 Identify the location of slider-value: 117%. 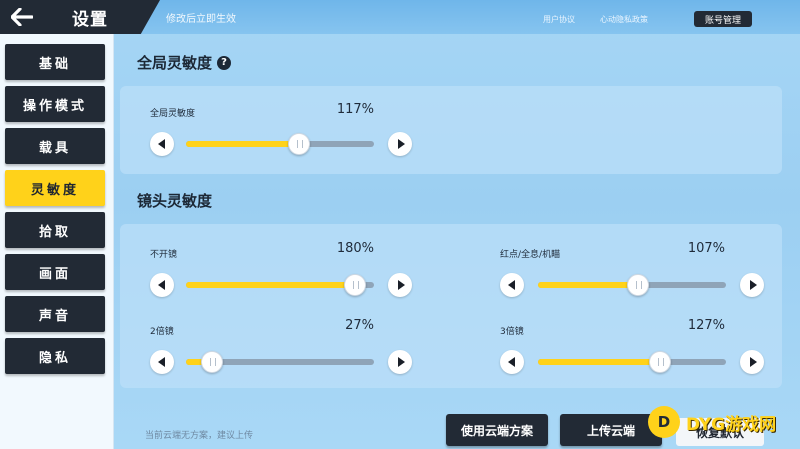
(355, 109).